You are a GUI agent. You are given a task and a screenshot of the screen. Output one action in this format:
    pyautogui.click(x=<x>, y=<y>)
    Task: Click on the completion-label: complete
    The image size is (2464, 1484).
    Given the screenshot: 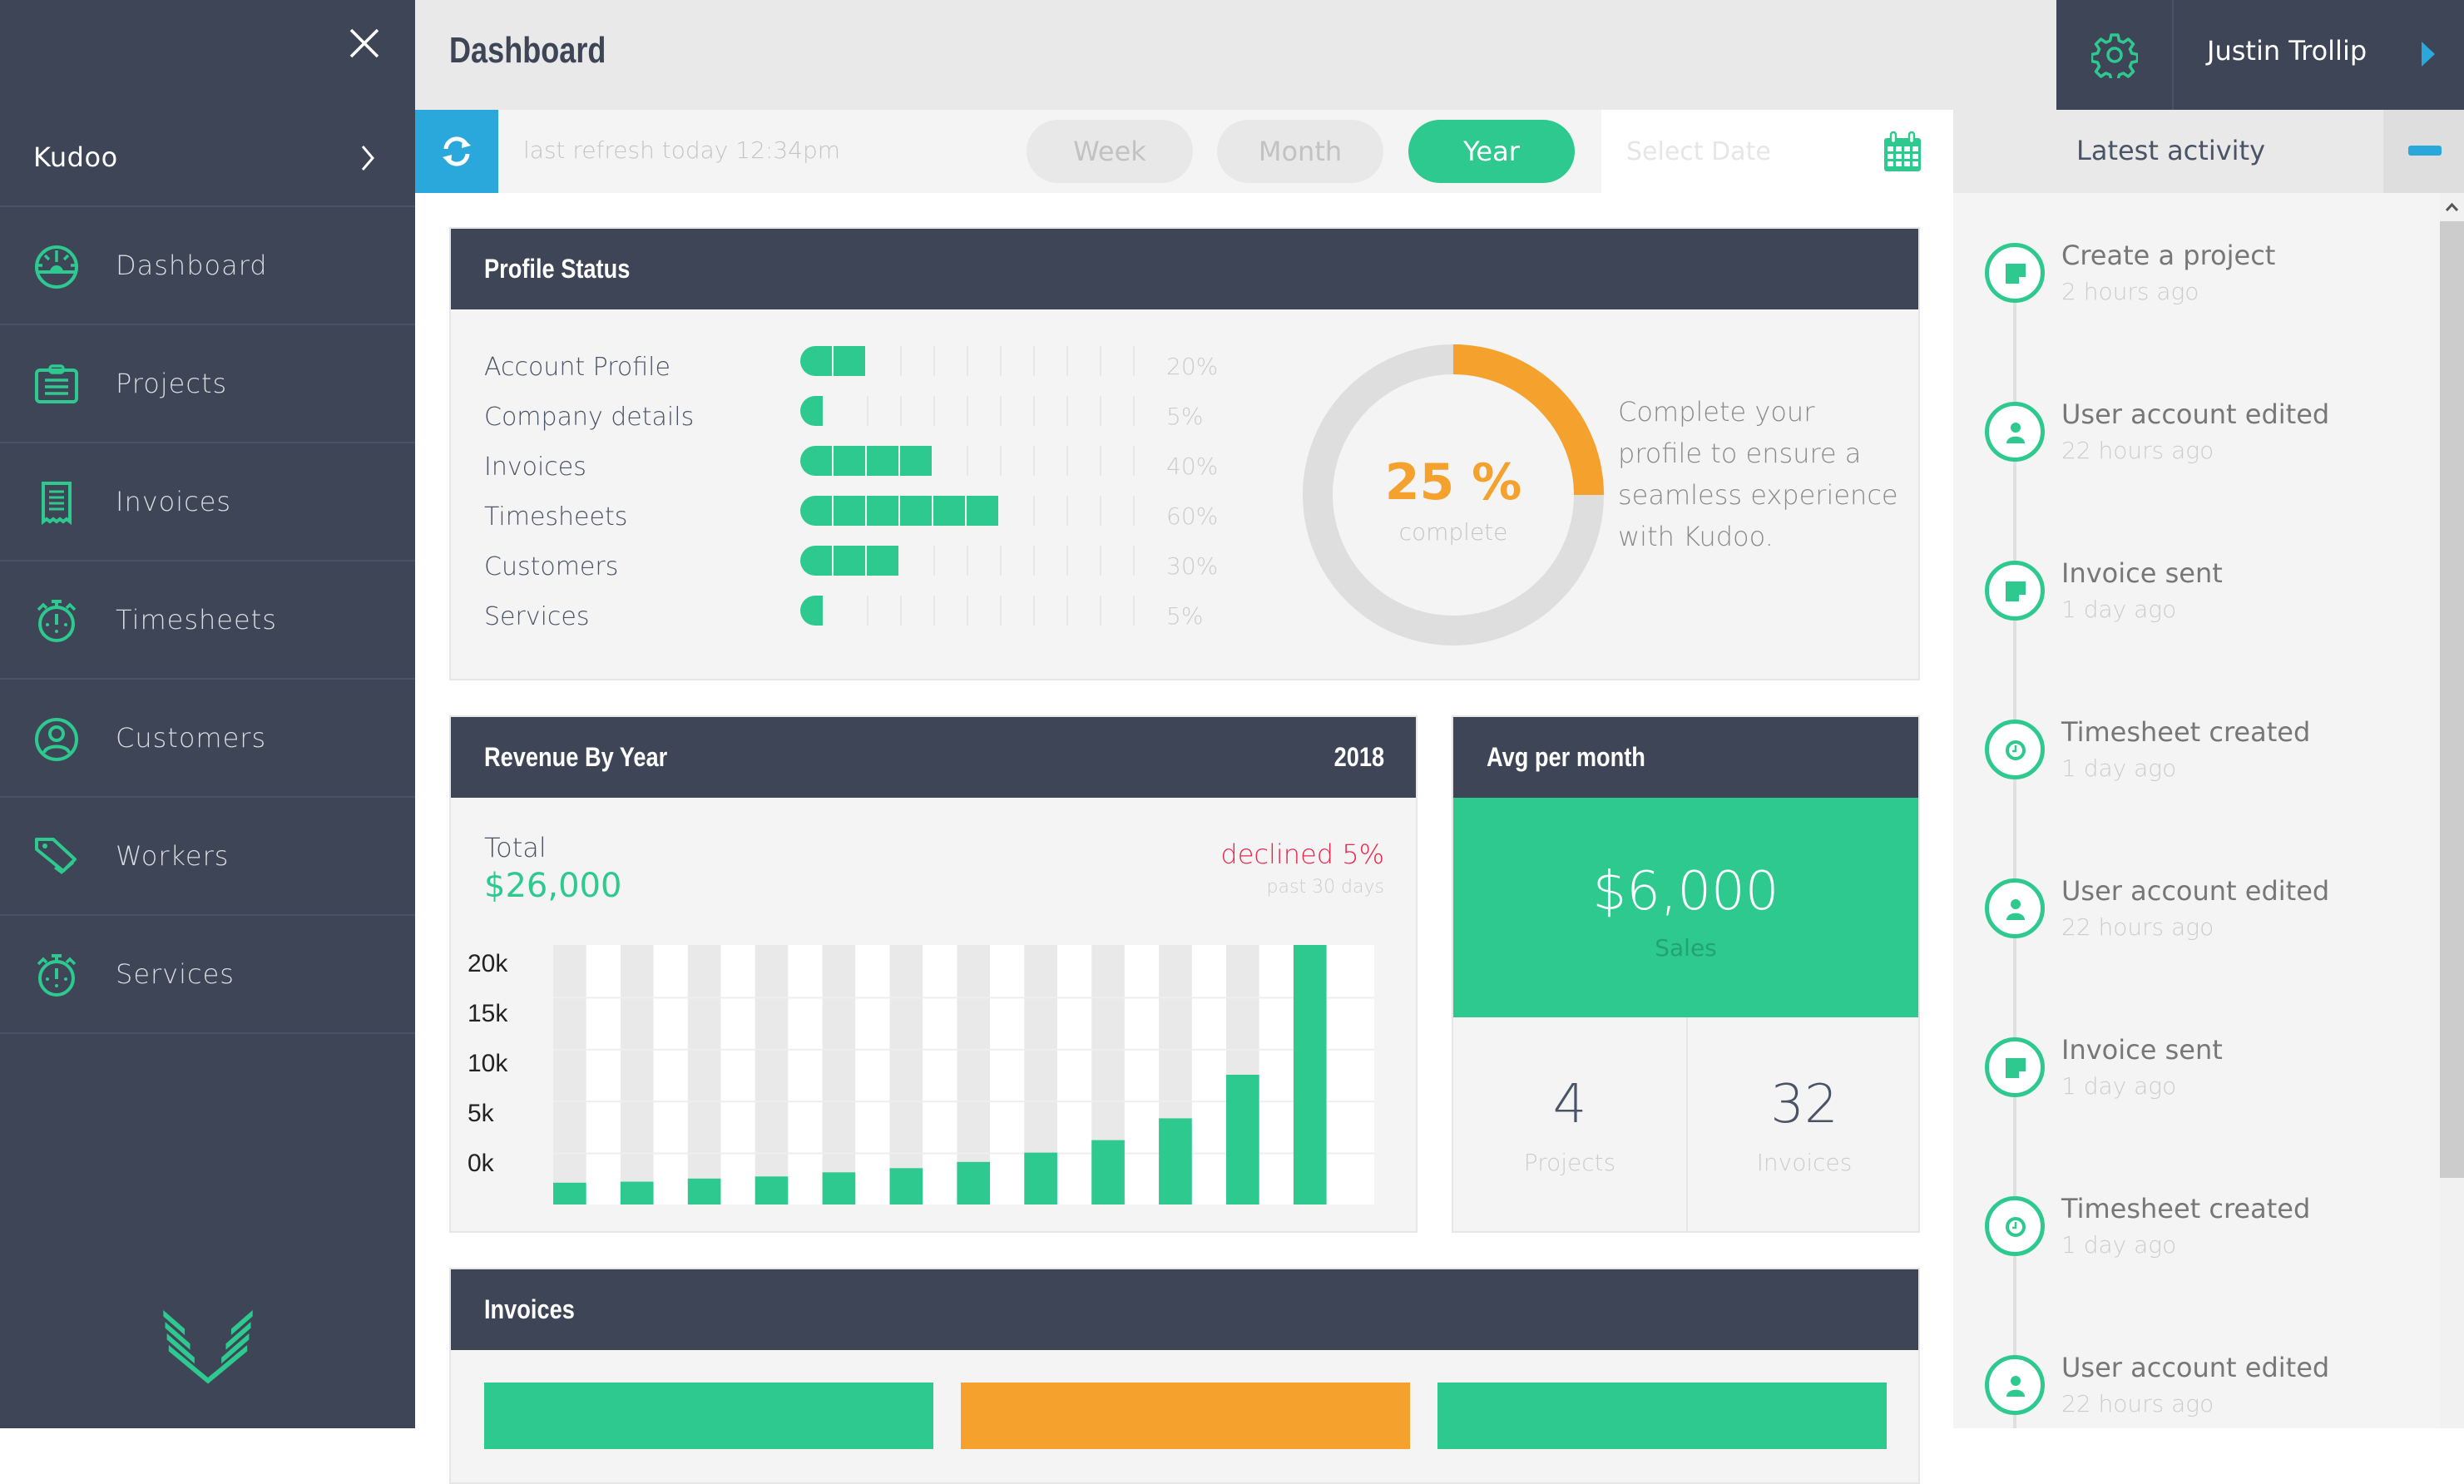 What is the action you would take?
    pyautogui.click(x=1453, y=532)
    